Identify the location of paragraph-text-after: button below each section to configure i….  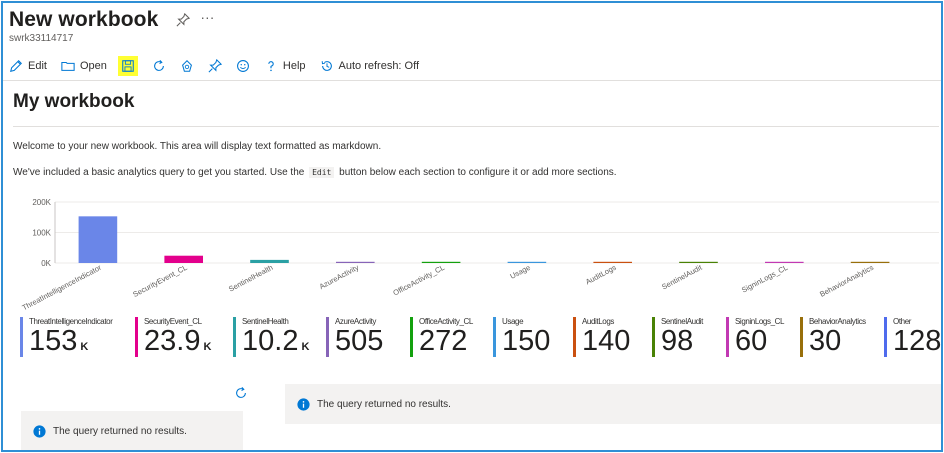
(478, 172).